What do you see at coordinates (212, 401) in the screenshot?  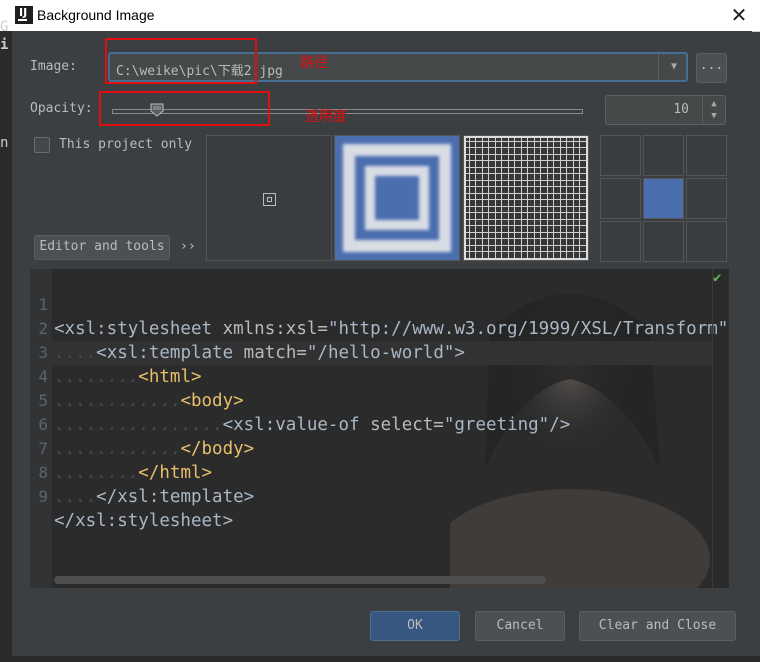 I see `code-tag: <body>` at bounding box center [212, 401].